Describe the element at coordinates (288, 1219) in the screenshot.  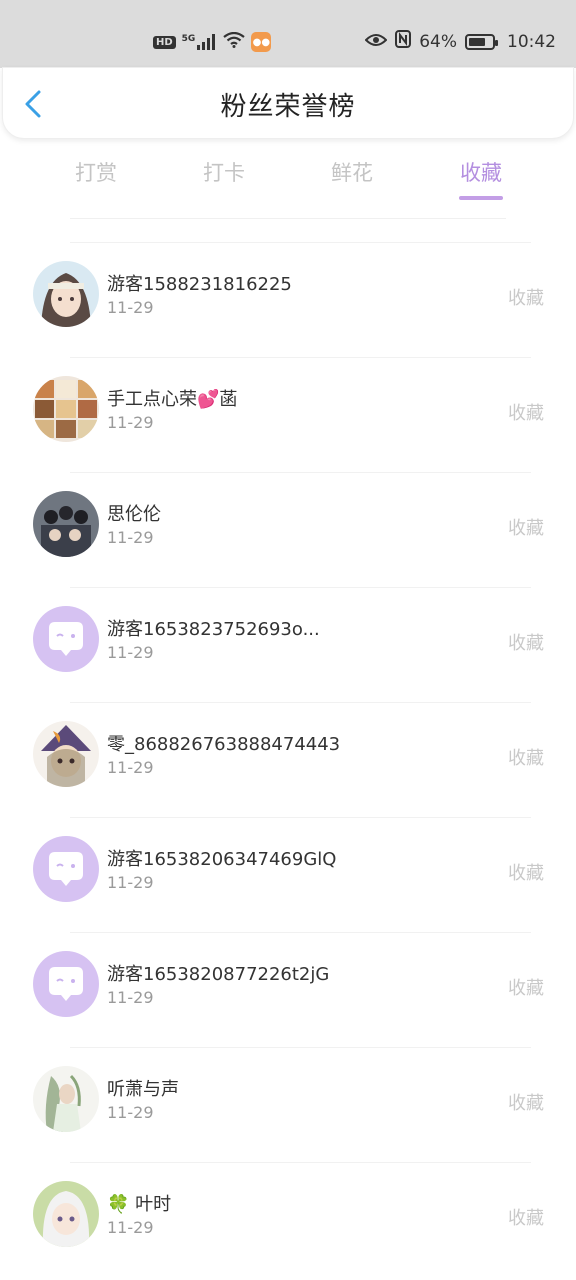
I see `list-item: 🍀 叶时 11-29 收藏` at that location.